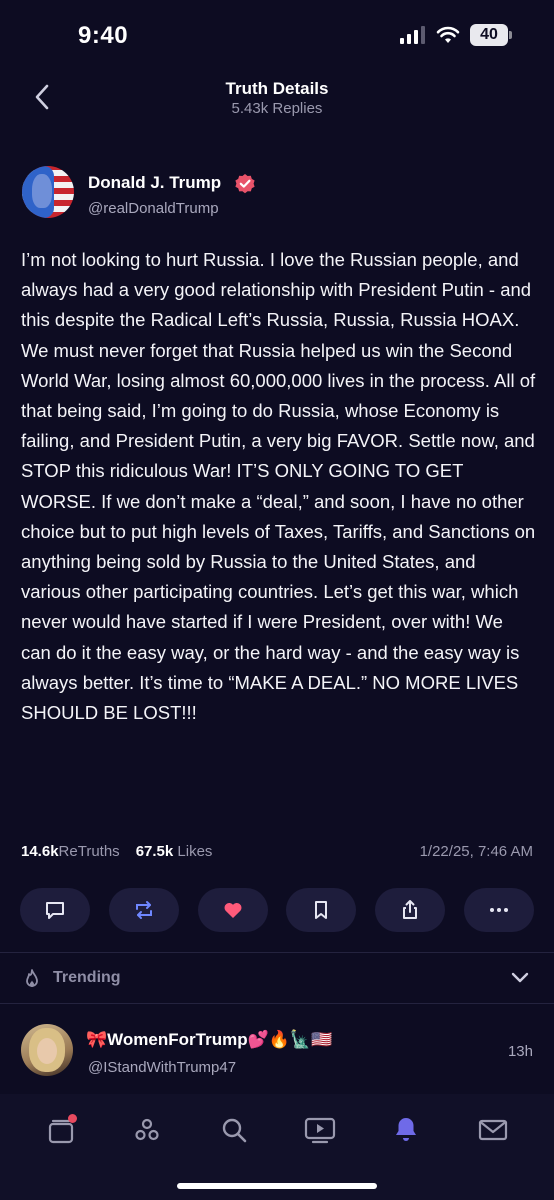 The width and height of the screenshot is (554, 1200). Describe the element at coordinates (520, 1051) in the screenshot. I see `post-timestamp: 13h` at that location.